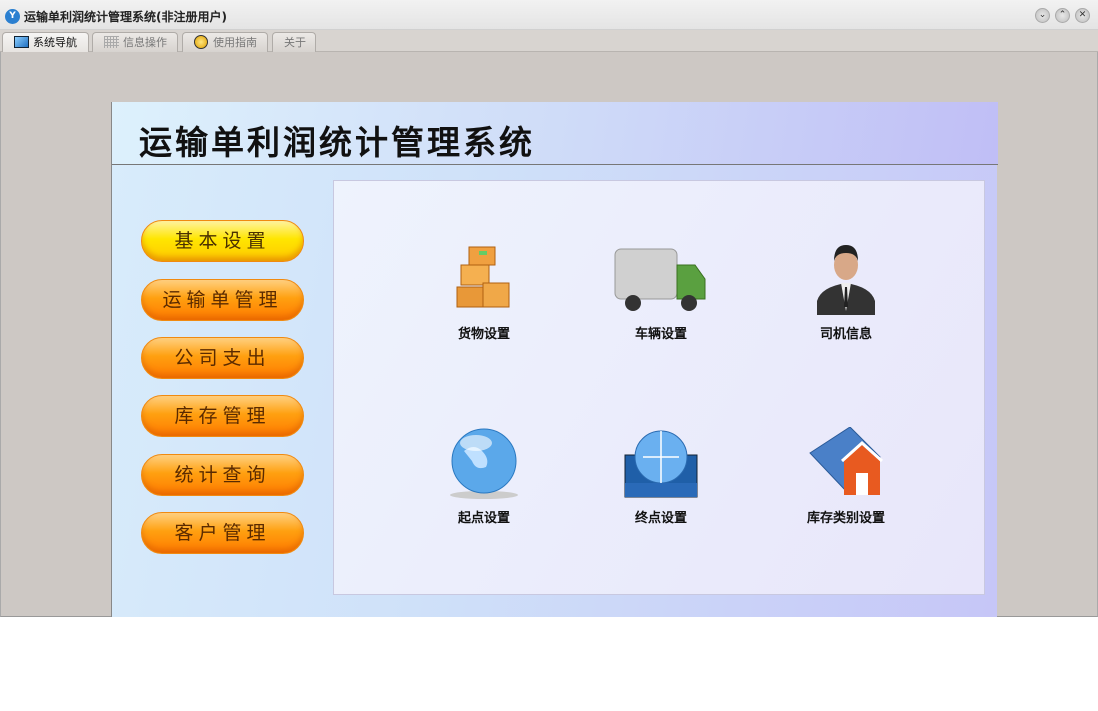  Describe the element at coordinates (222, 358) in the screenshot. I see `nav-company-expenses: 公司支出` at that location.